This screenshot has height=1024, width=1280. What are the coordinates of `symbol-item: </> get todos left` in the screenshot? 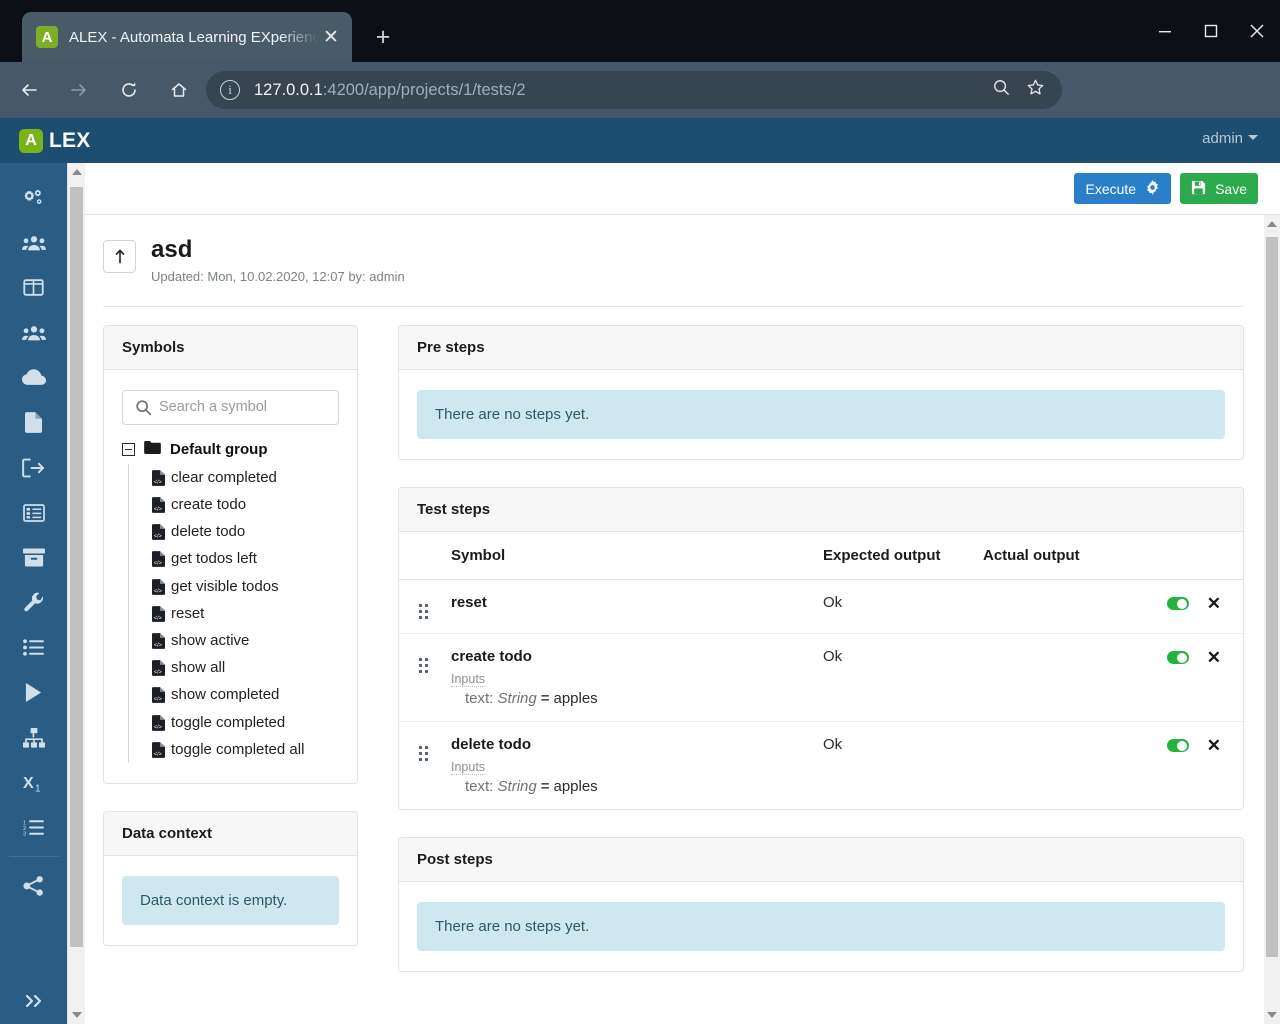 It's located at (234, 558).